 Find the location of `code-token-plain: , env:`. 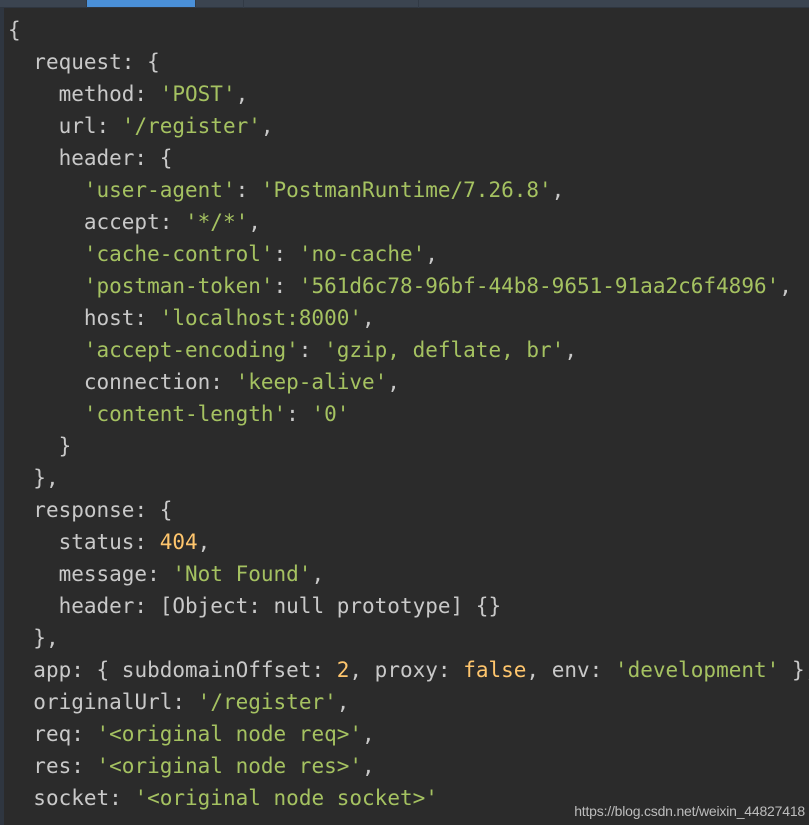

code-token-plain: , env: is located at coordinates (570, 670).